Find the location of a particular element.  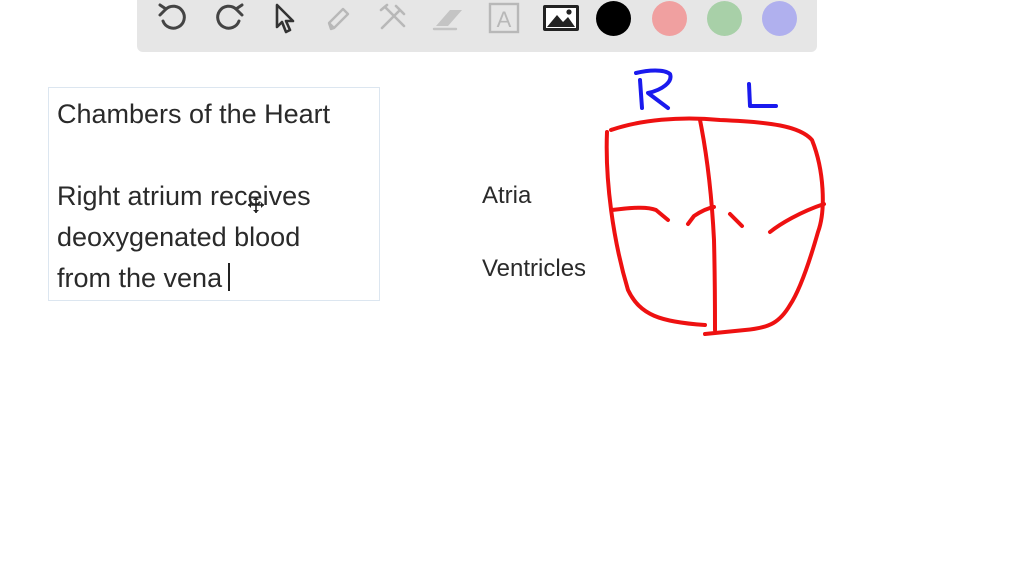

heart-septum is located at coordinates (707, 225).